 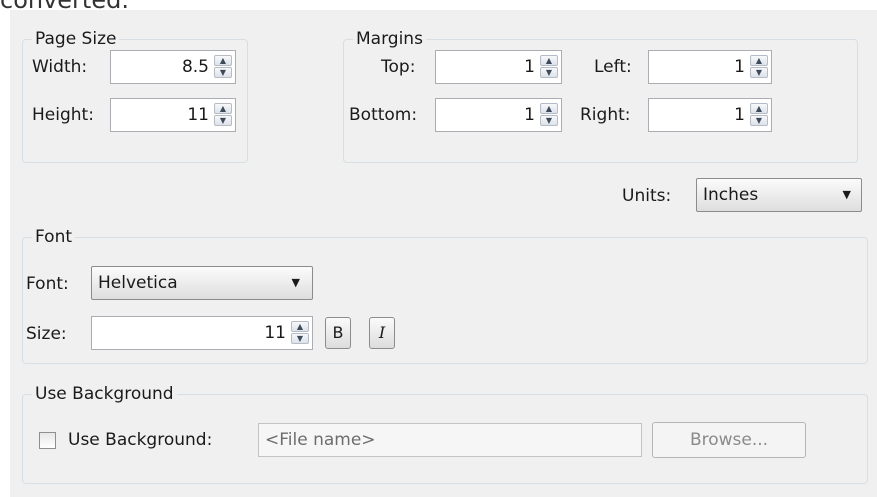 I want to click on units-label: Units:, so click(x=647, y=196).